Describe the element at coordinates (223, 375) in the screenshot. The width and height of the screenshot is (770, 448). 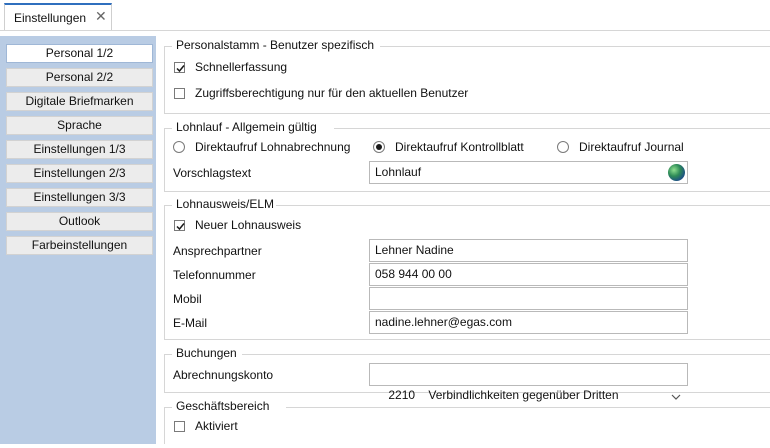
I see `abrechnungskonto-label: Abrechnungskonto` at that location.